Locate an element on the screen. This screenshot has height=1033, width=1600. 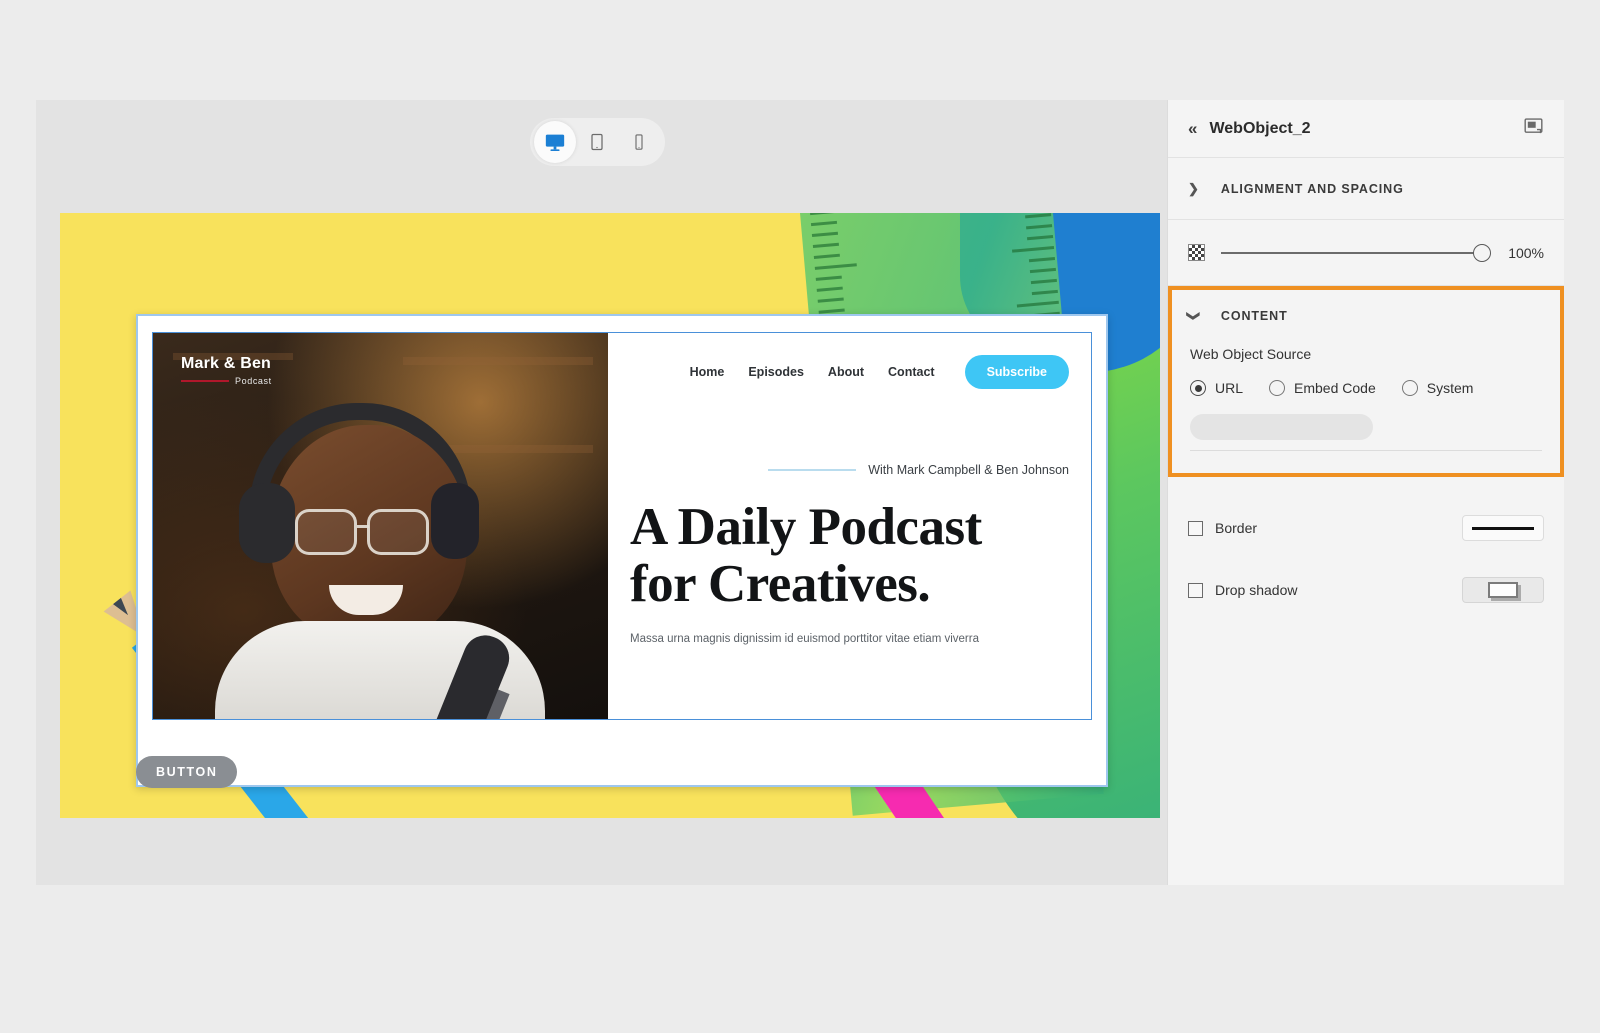
drop-shadow-checkbox-group: Drop shadow is located at coordinates (1243, 590).